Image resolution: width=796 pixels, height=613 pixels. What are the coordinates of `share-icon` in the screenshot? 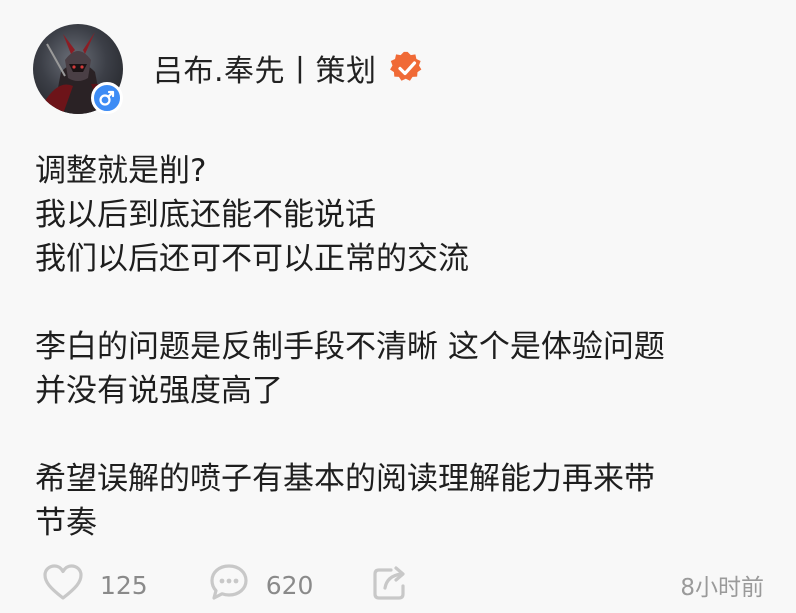 It's located at (390, 585).